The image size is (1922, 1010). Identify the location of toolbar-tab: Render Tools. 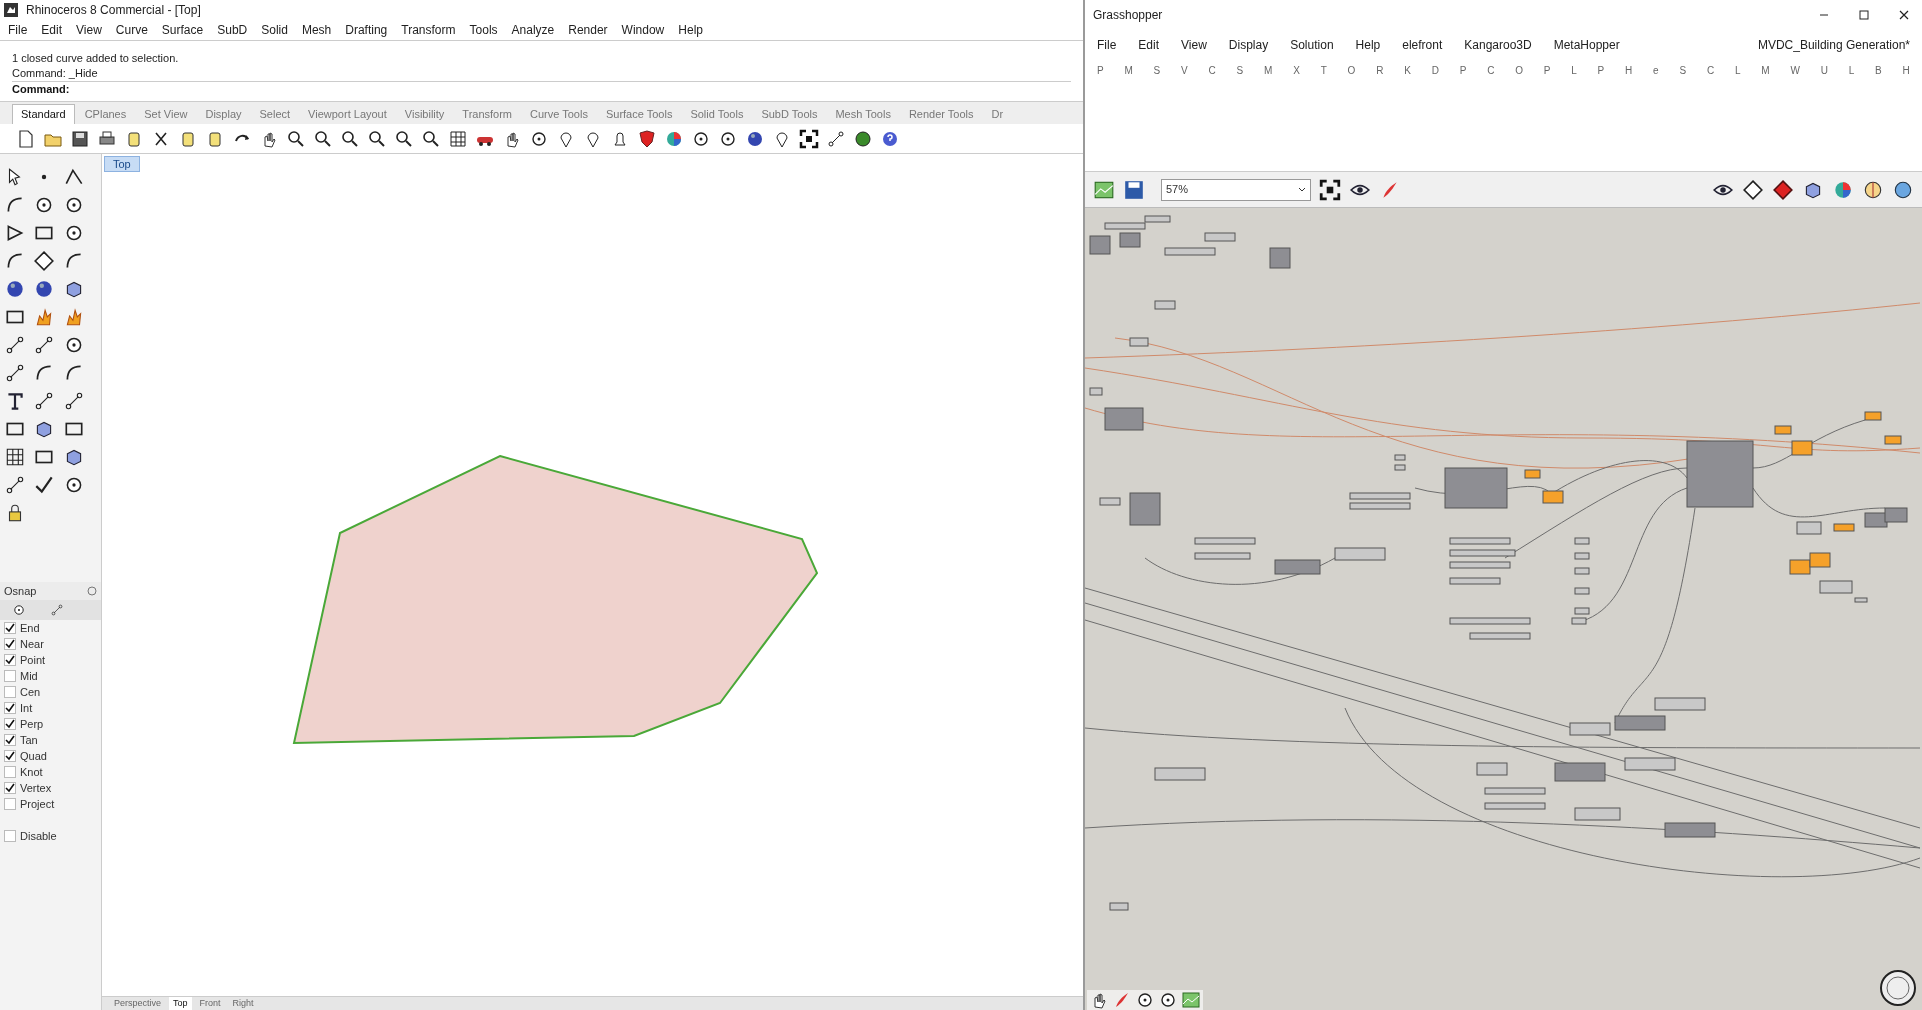
(941, 114).